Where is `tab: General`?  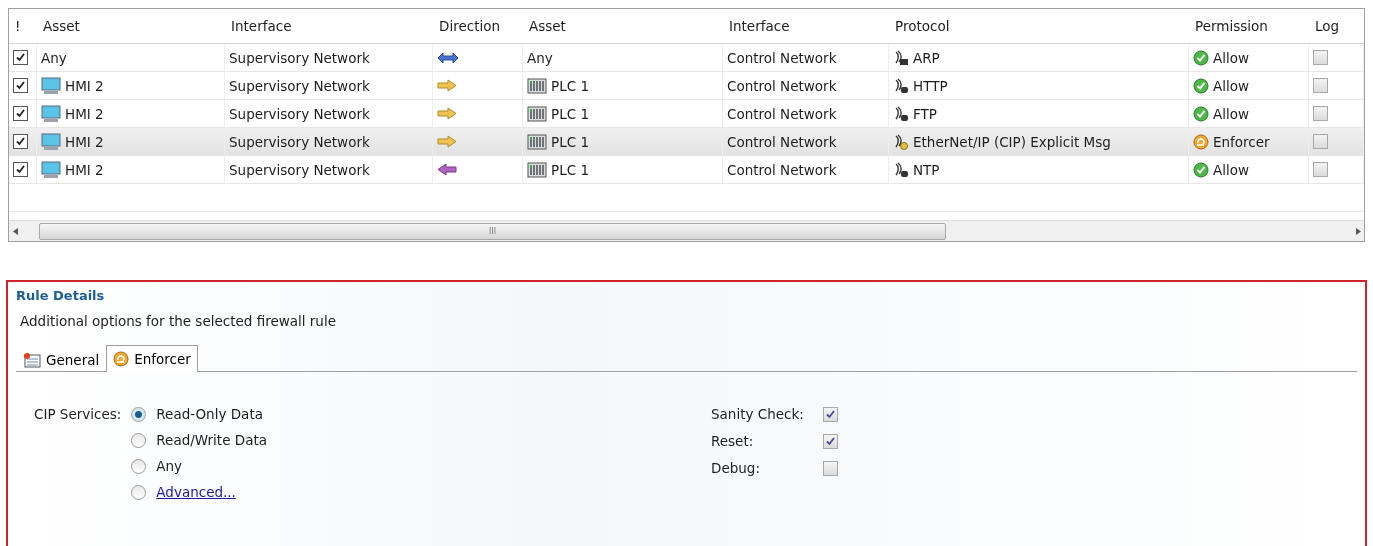 tab: General is located at coordinates (61, 359).